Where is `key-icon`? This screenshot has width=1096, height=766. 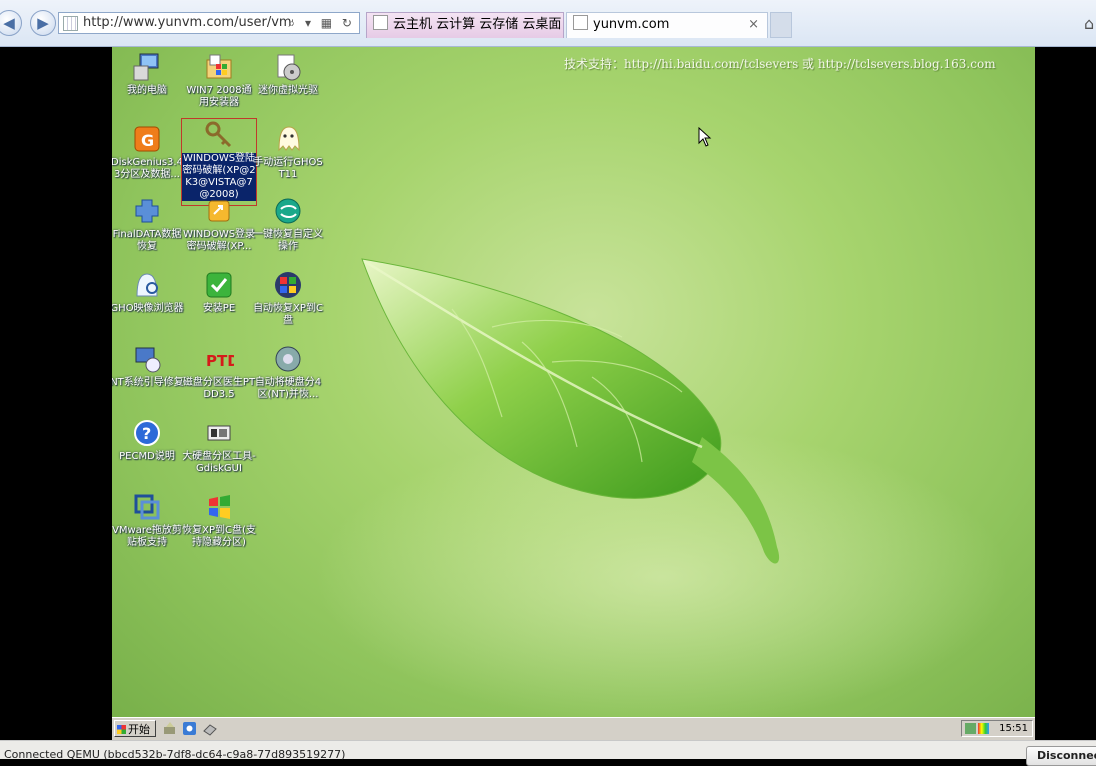
key-icon is located at coordinates (219, 135).